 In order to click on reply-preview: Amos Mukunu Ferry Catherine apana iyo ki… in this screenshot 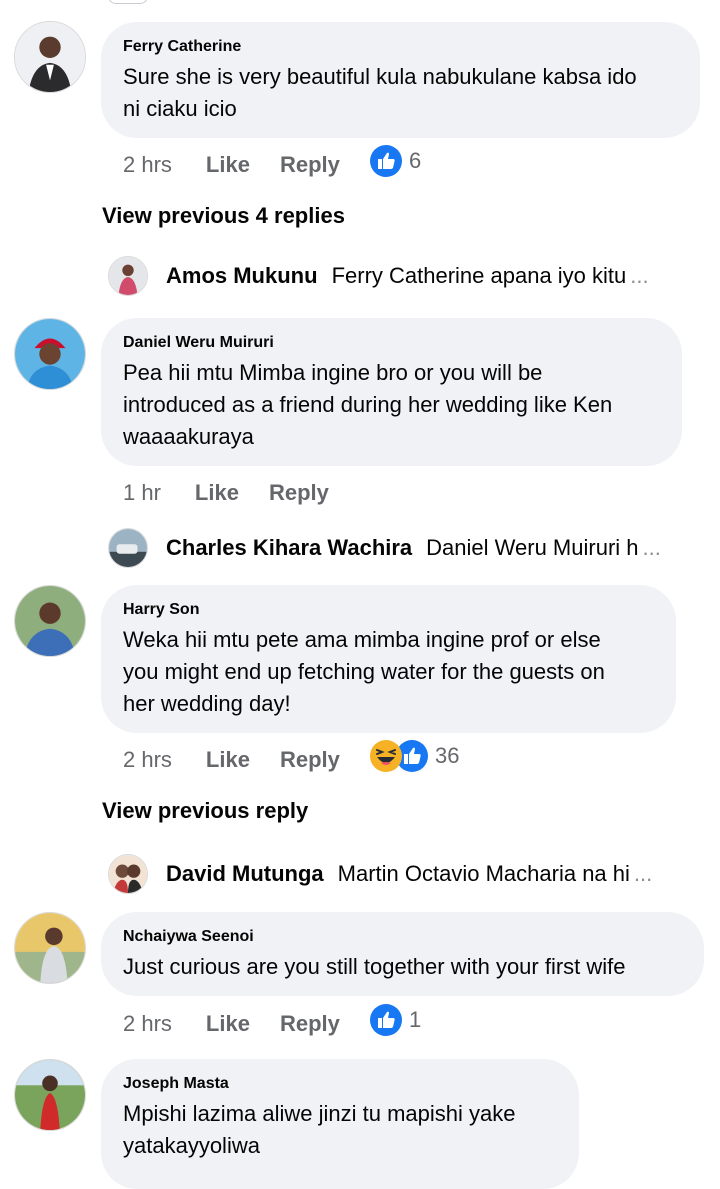, I will do `click(378, 276)`.